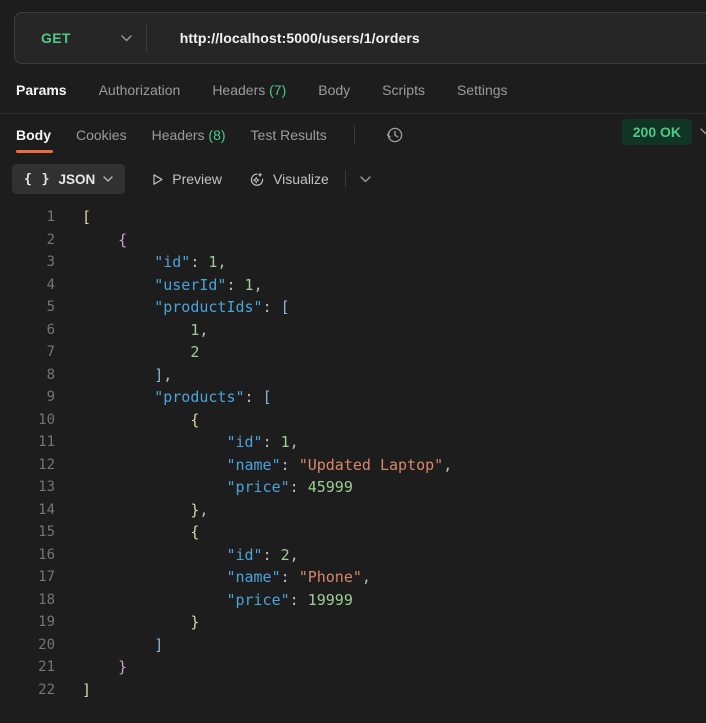 The width and height of the screenshot is (706, 723). I want to click on line-number: 10, so click(46, 419).